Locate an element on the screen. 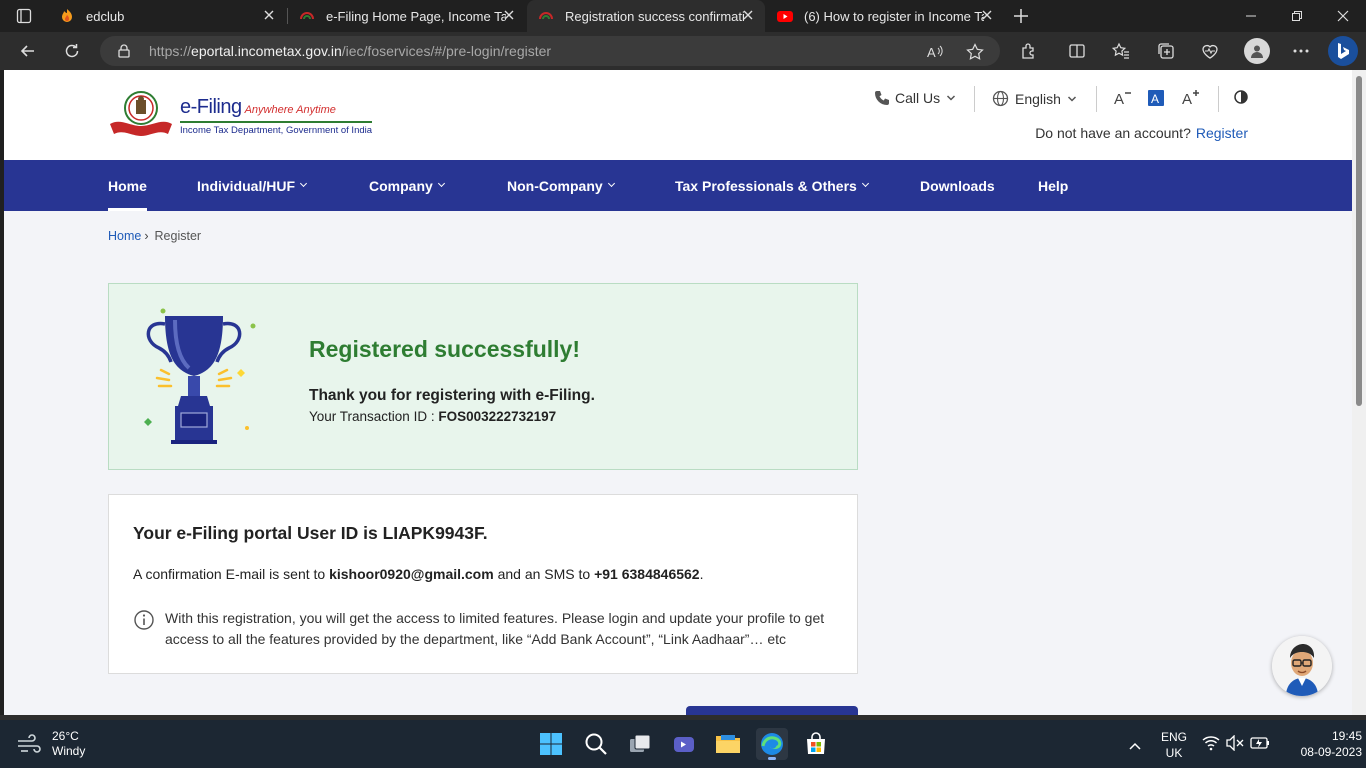 This screenshot has width=1366, height=768. new-tab-icon is located at coordinates (1021, 16).